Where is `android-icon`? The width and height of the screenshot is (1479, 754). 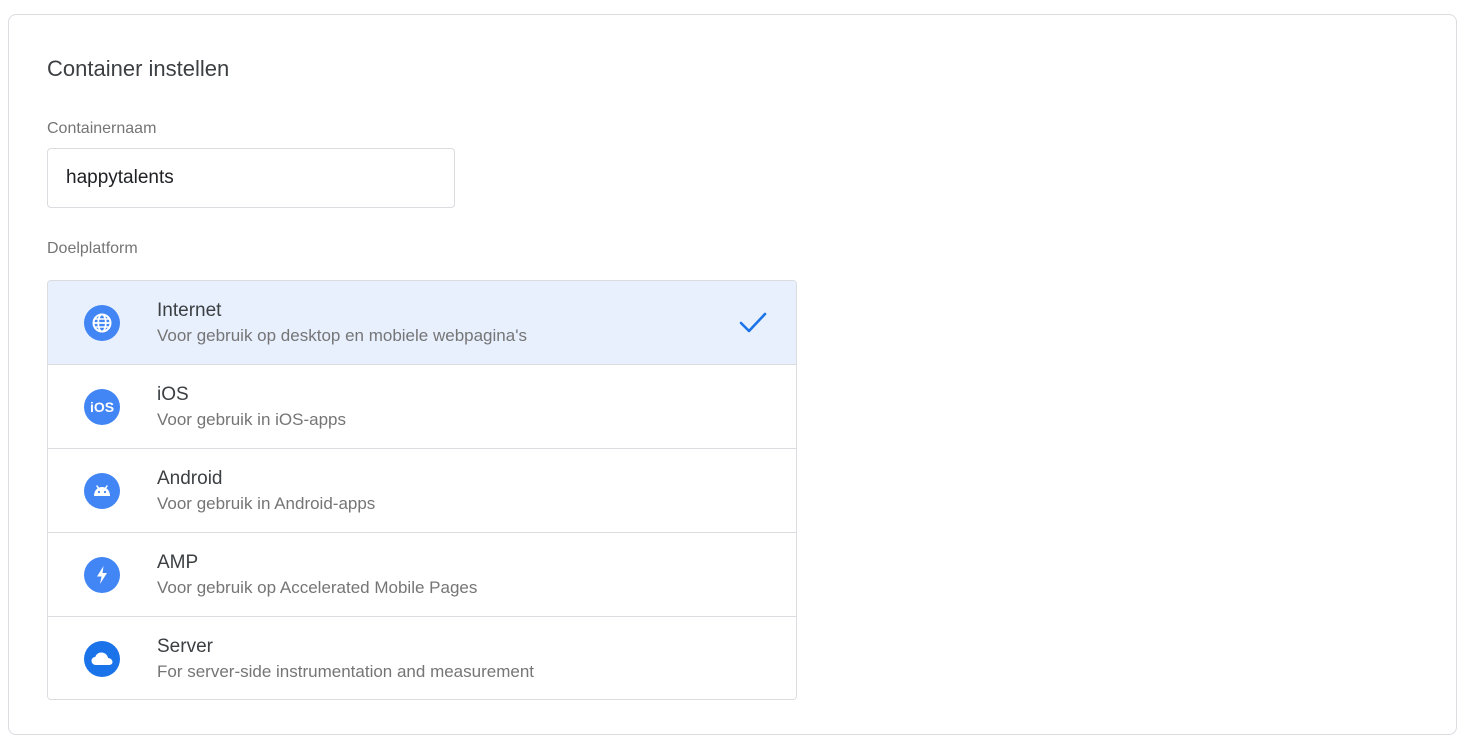 android-icon is located at coordinates (102, 491).